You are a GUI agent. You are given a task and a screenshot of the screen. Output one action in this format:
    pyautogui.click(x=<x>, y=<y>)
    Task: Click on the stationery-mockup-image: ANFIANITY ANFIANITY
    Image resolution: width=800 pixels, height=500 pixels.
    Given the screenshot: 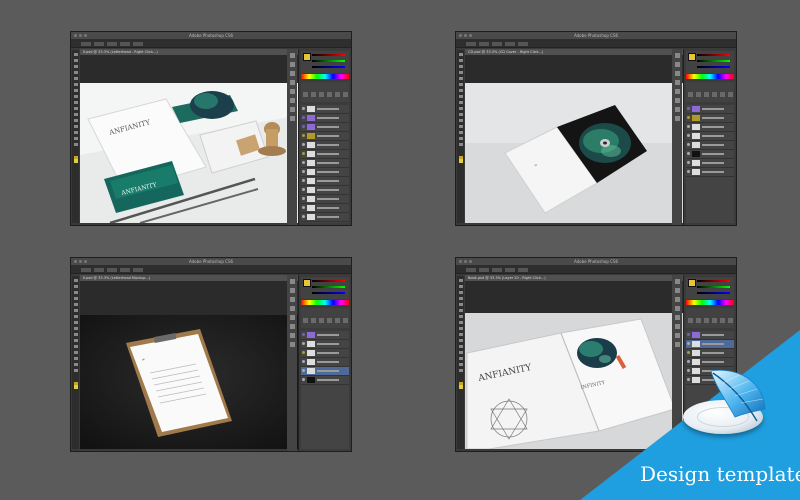 What is the action you would take?
    pyautogui.click(x=190, y=139)
    